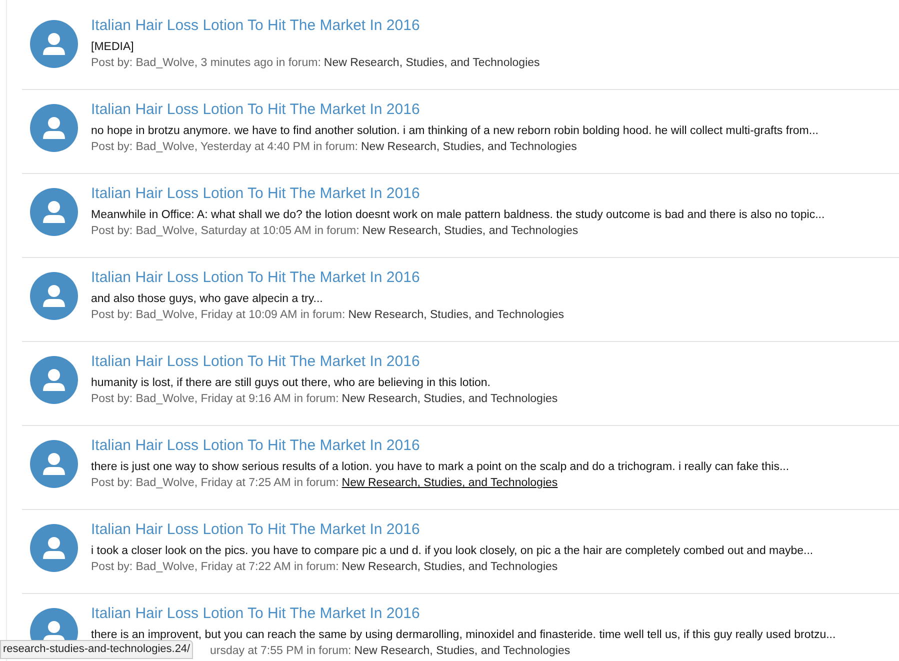 This screenshot has height=661, width=899. What do you see at coordinates (291, 383) in the screenshot?
I see `post-snippet: humanity is lost, if there are still guys out there, who are believing in this lotion.` at bounding box center [291, 383].